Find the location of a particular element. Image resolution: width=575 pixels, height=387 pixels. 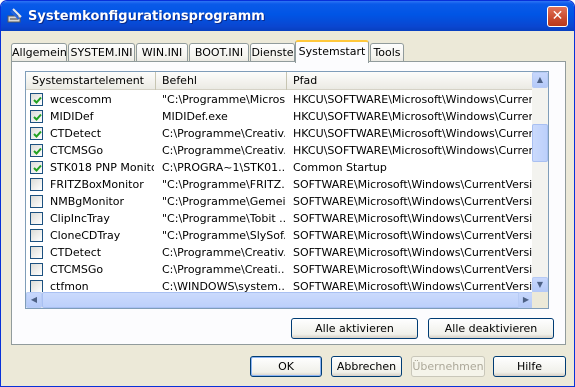

help-button: Hilfe is located at coordinates (529, 366).